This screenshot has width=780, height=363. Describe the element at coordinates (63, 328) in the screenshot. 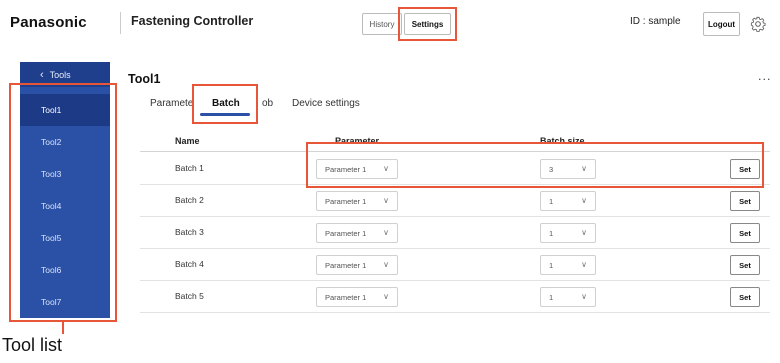

I see `callout-leader-line` at that location.